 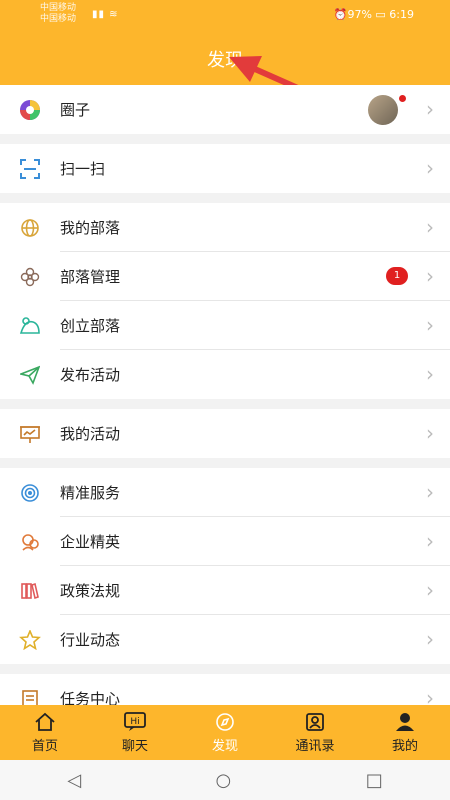 I want to click on page-title: 发现, so click(x=225, y=60).